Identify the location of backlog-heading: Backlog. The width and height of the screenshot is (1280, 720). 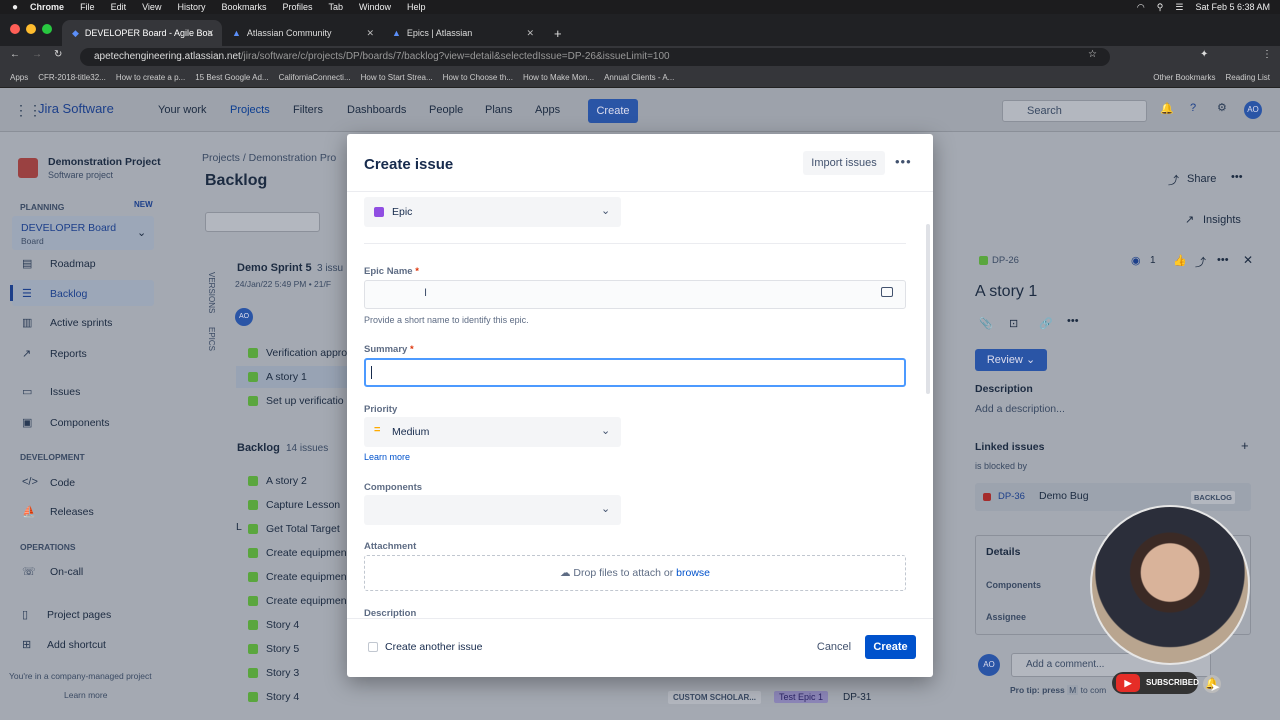
(258, 448).